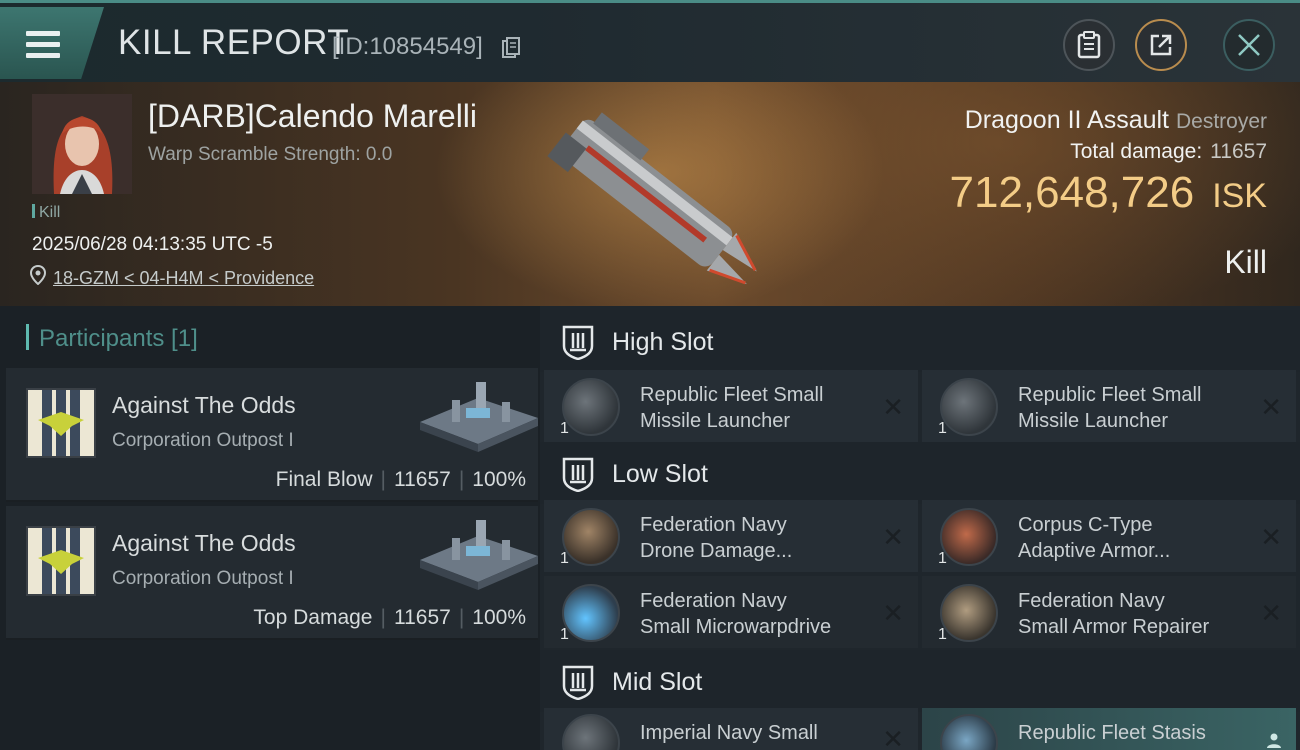 The image size is (1300, 750). I want to click on location-pin-icon, so click(38, 275).